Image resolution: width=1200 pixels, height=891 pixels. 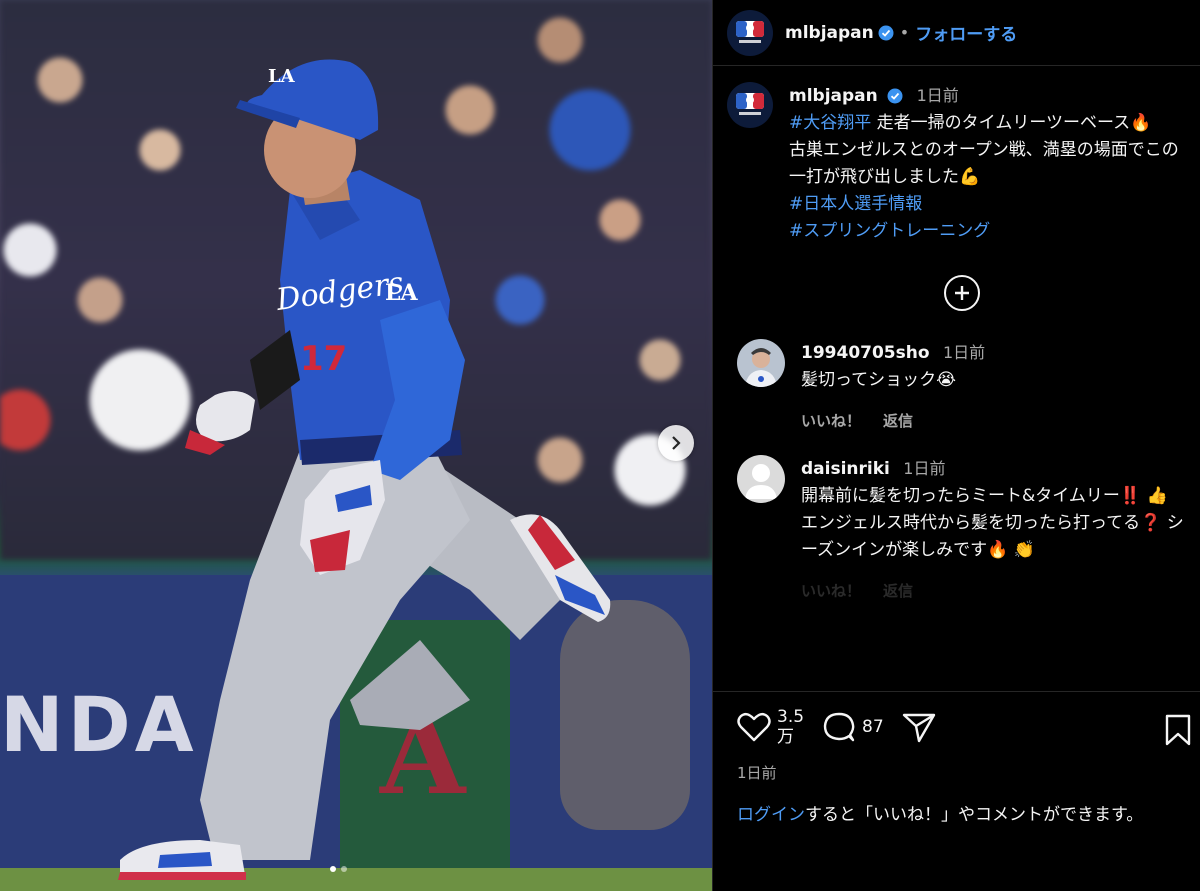 I want to click on caption-time: 1日前, so click(x=937, y=95).